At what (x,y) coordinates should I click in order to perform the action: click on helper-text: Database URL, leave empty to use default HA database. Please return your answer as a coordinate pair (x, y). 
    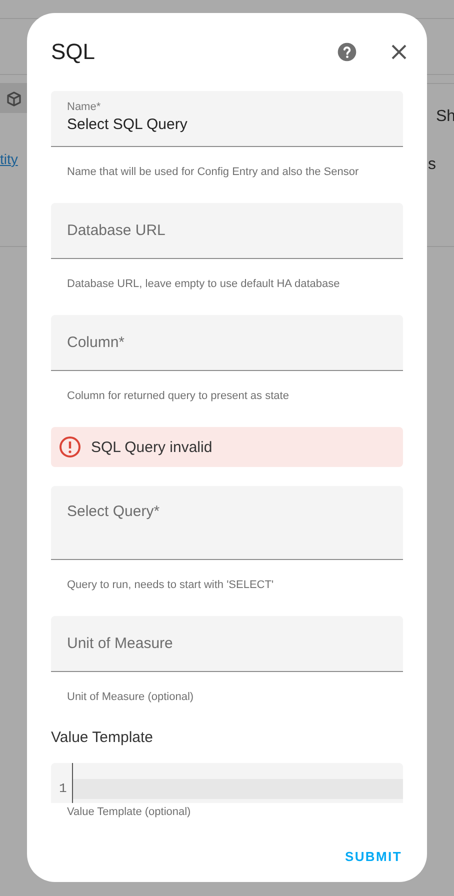
    Looking at the image, I should click on (203, 284).